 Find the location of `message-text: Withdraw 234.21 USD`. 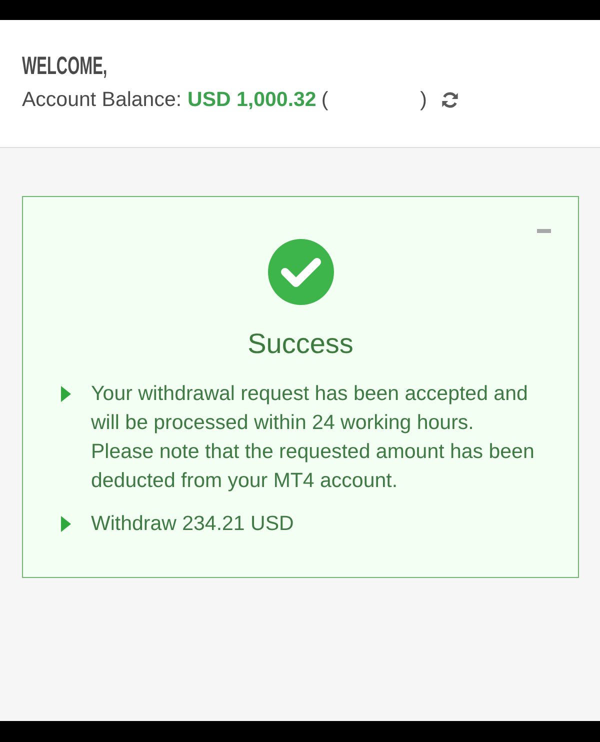

message-text: Withdraw 234.21 USD is located at coordinates (192, 524).